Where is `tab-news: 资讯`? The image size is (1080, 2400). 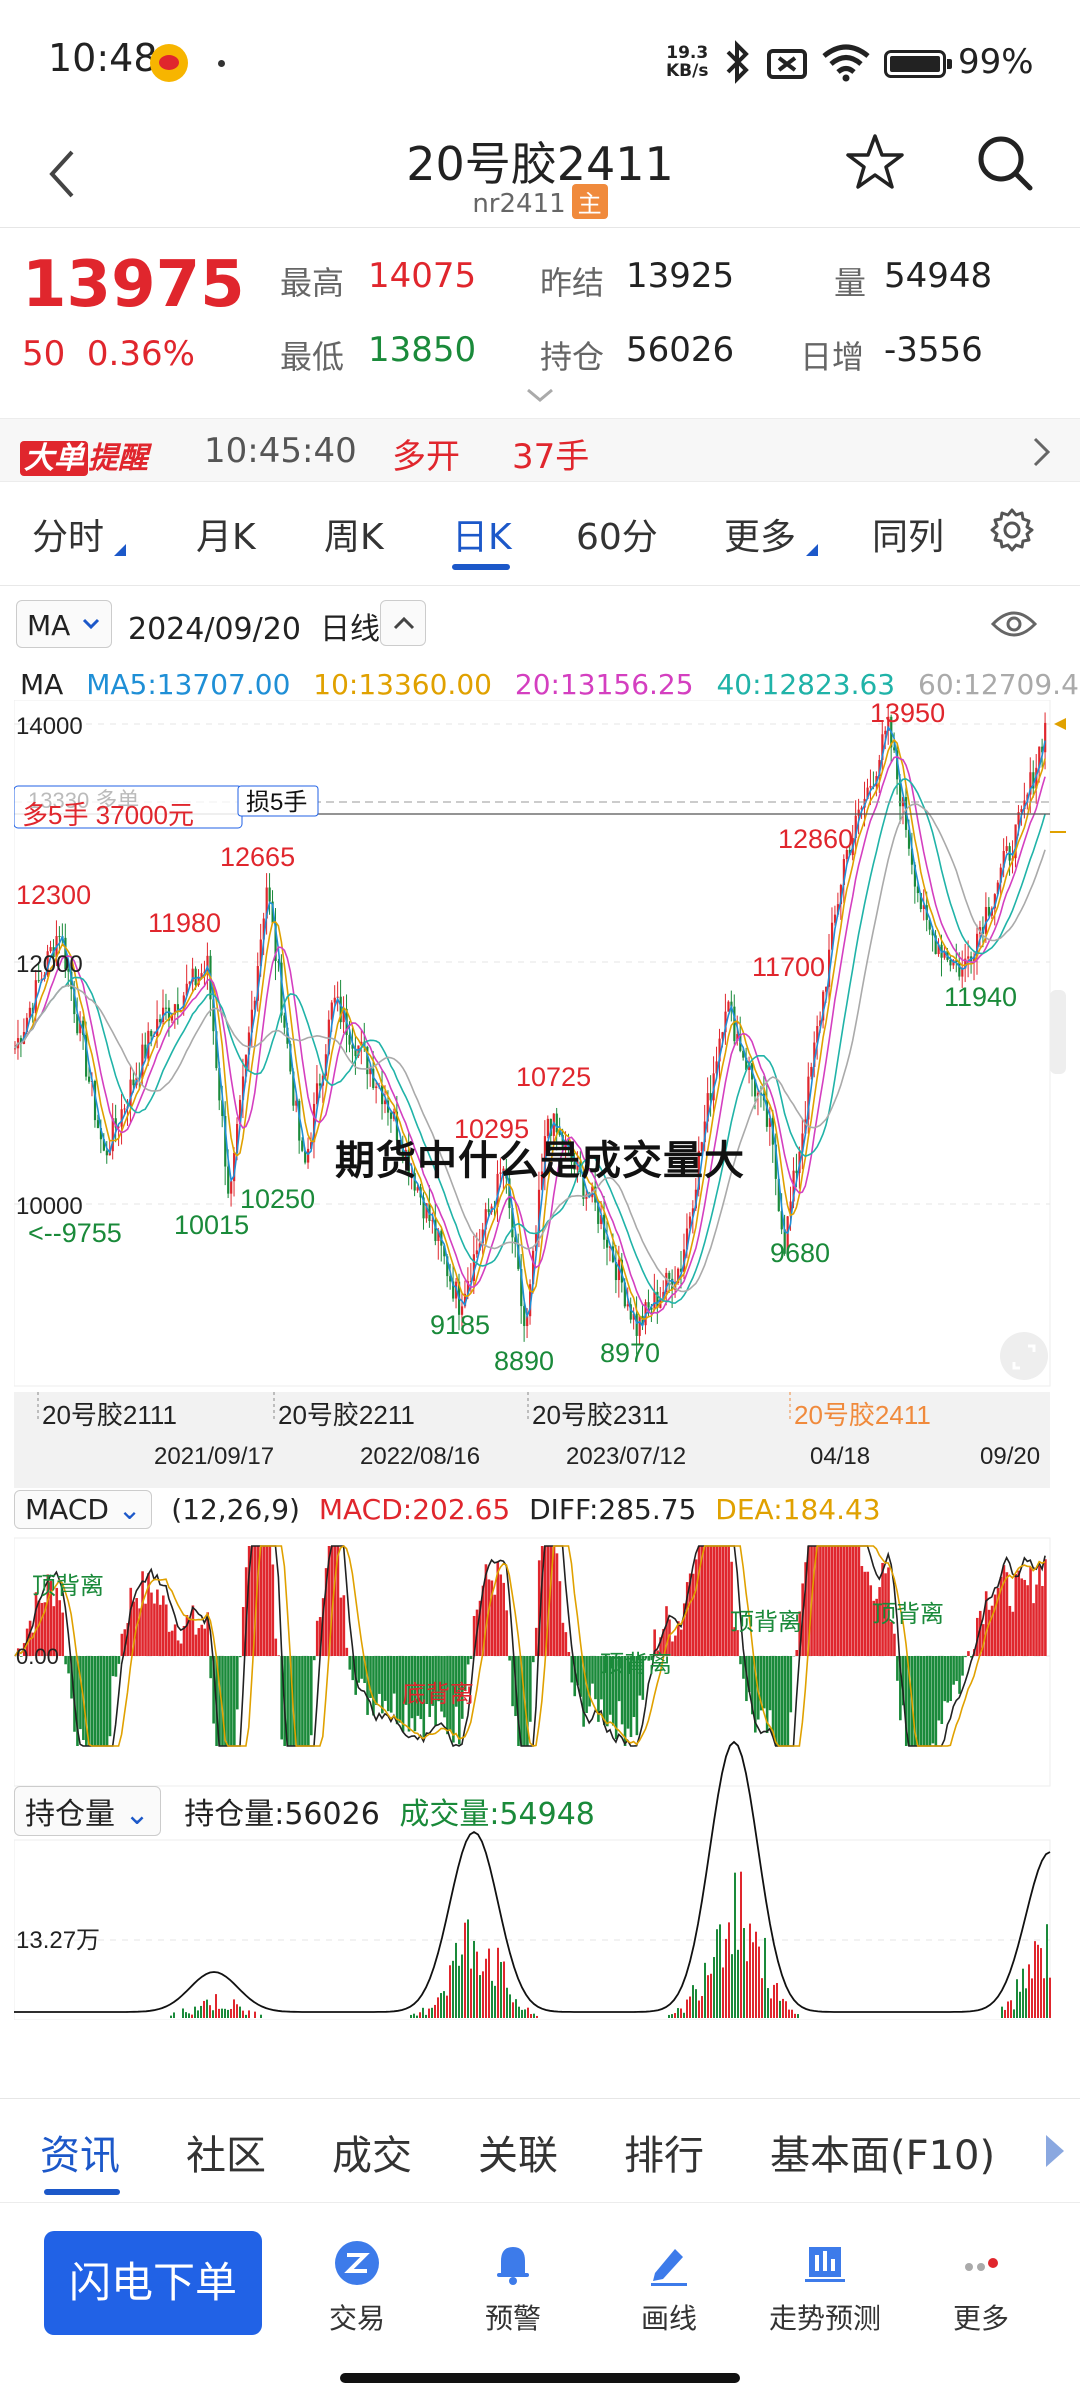 tab-news: 资讯 is located at coordinates (80, 2152).